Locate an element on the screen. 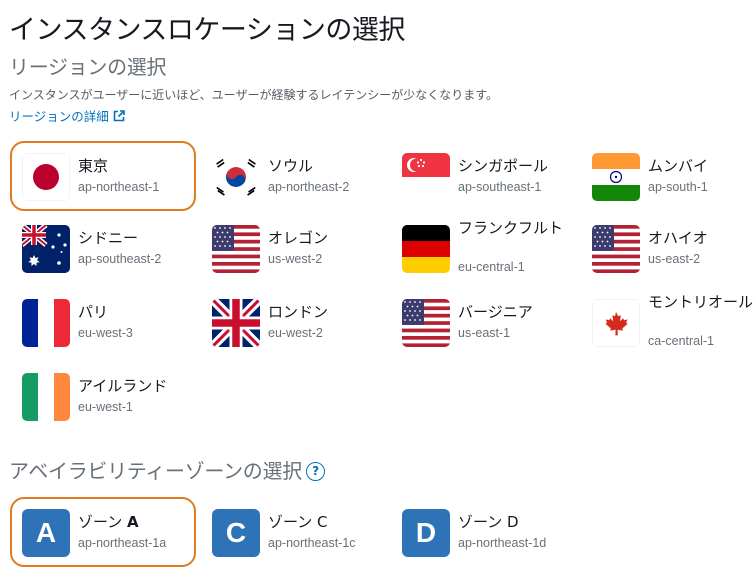  zone-tile-a: A ゾーン A ap-northeast-1a is located at coordinates (103, 532).